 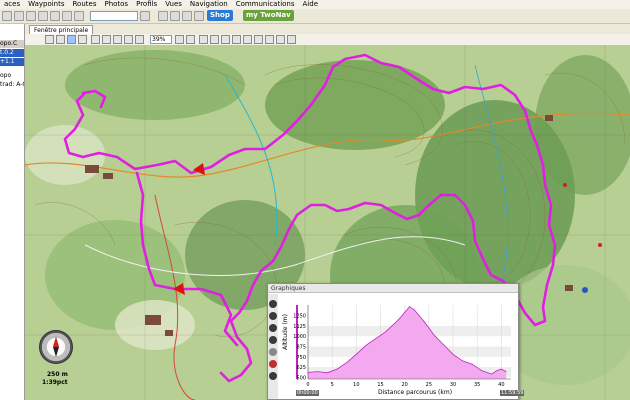 What do you see at coordinates (265, 4) in the screenshot?
I see `menu-communications: Communications` at bounding box center [265, 4].